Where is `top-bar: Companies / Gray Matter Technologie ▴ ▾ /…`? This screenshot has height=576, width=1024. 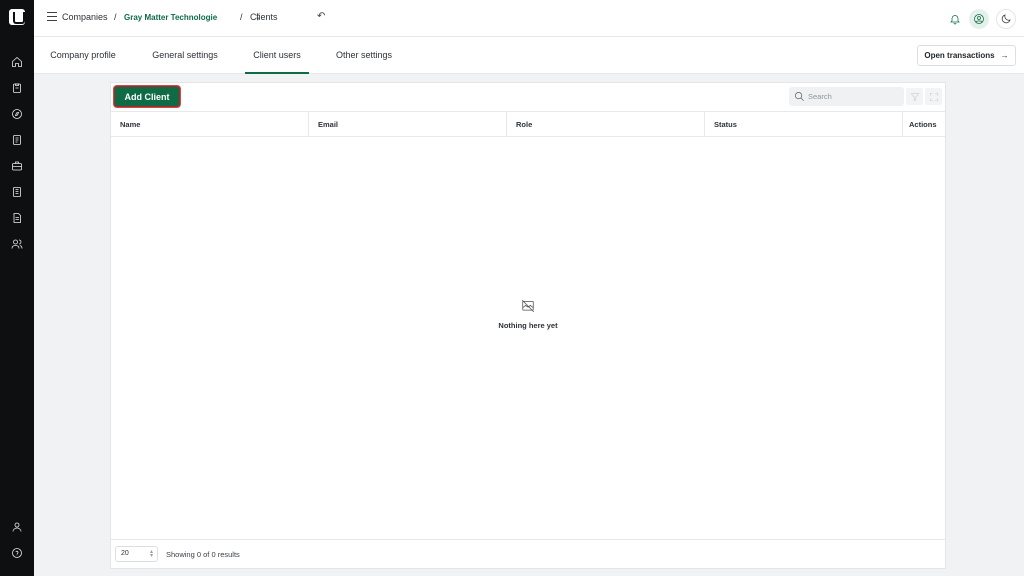
top-bar: Companies / Gray Matter Technologie ▴ ▾ /… is located at coordinates (529, 18).